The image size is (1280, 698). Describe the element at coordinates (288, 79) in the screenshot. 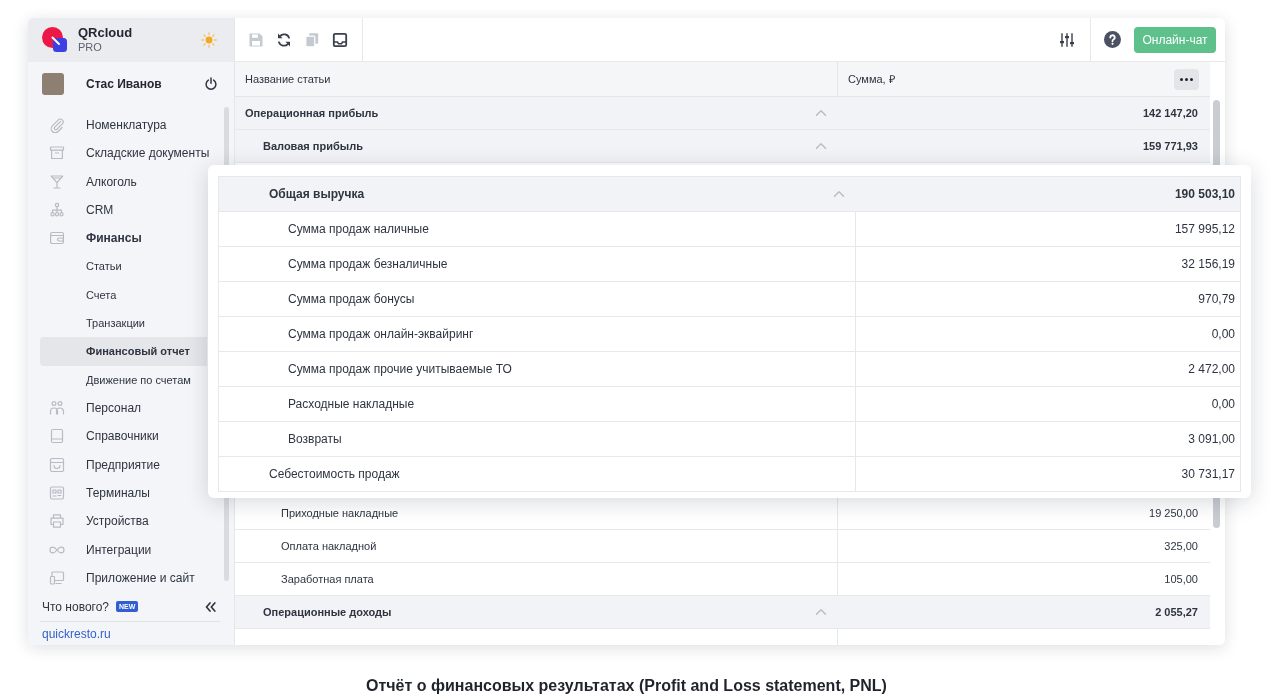

I see `column-header: Название статьи` at that location.